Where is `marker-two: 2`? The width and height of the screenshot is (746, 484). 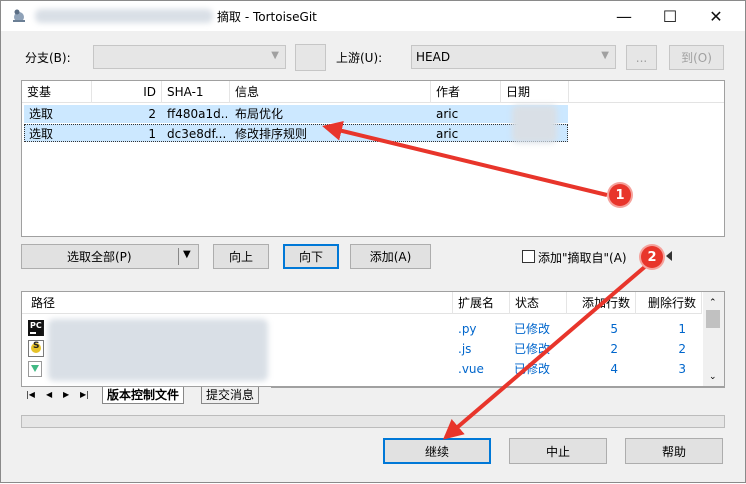 marker-two: 2 is located at coordinates (652, 257).